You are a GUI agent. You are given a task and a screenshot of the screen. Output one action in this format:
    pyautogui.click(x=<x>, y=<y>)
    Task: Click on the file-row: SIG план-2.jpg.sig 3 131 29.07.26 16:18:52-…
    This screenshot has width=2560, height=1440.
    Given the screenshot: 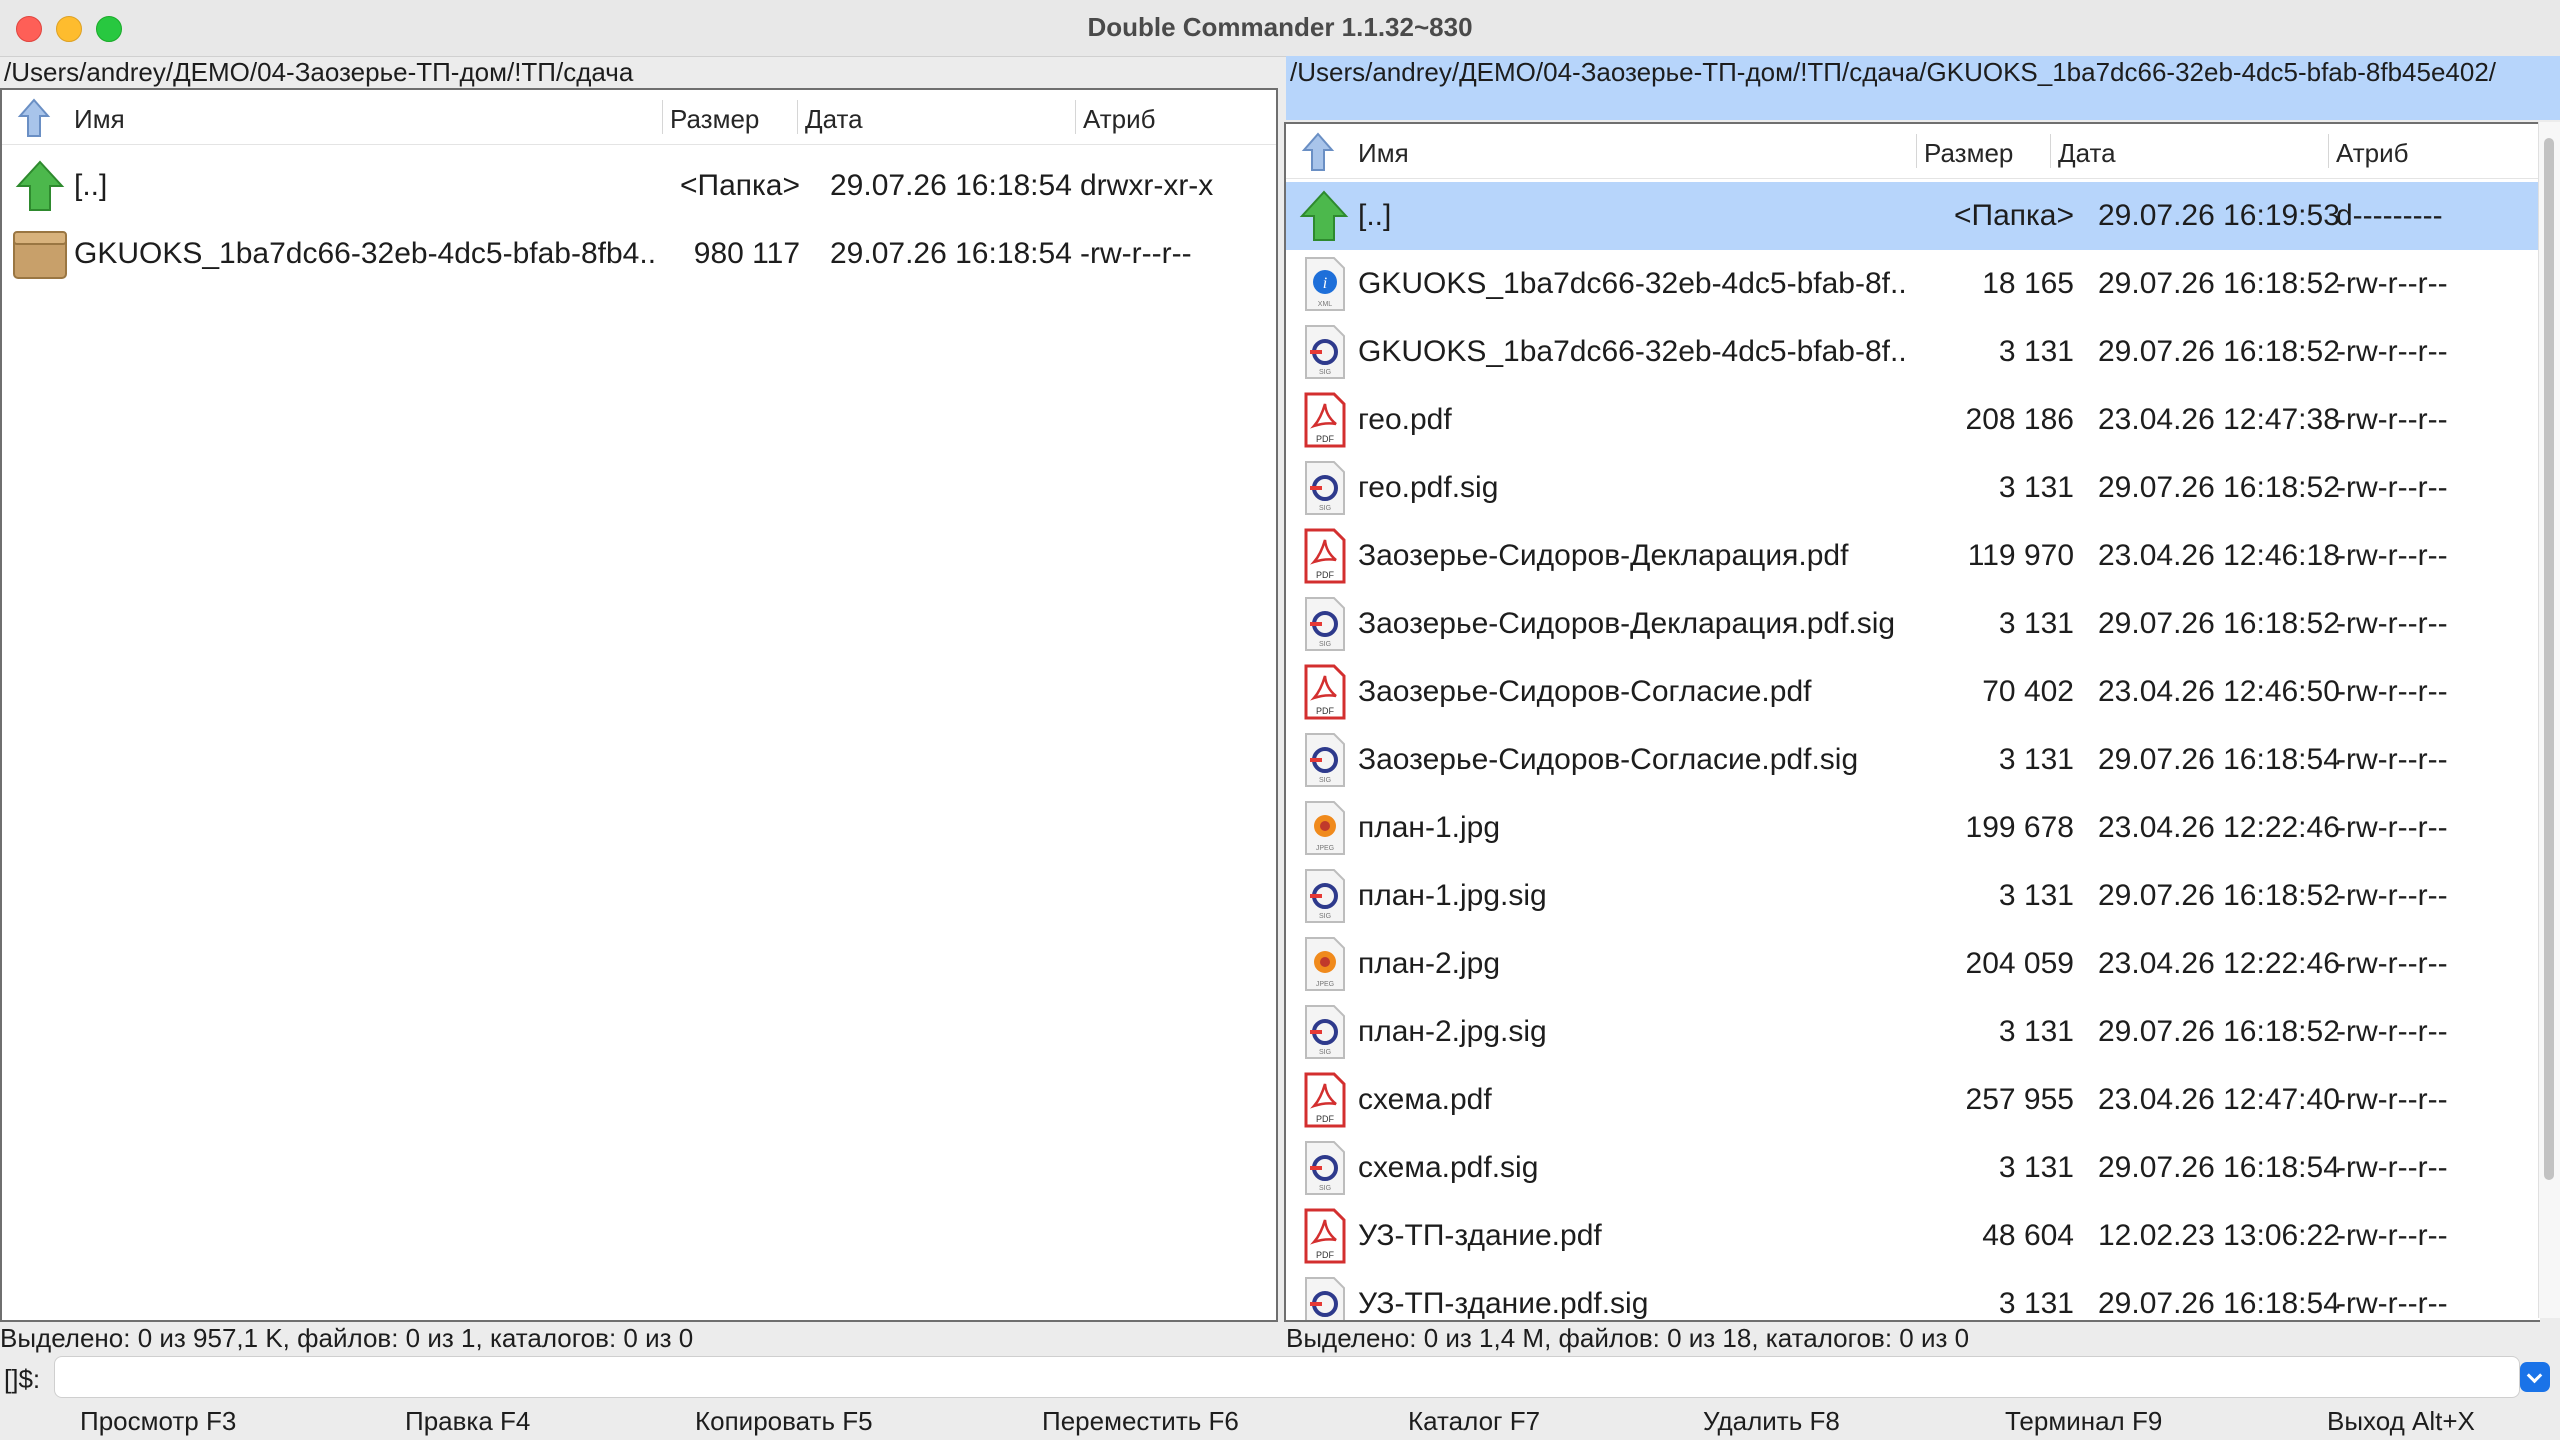 What is the action you would take?
    pyautogui.click(x=1913, y=1032)
    